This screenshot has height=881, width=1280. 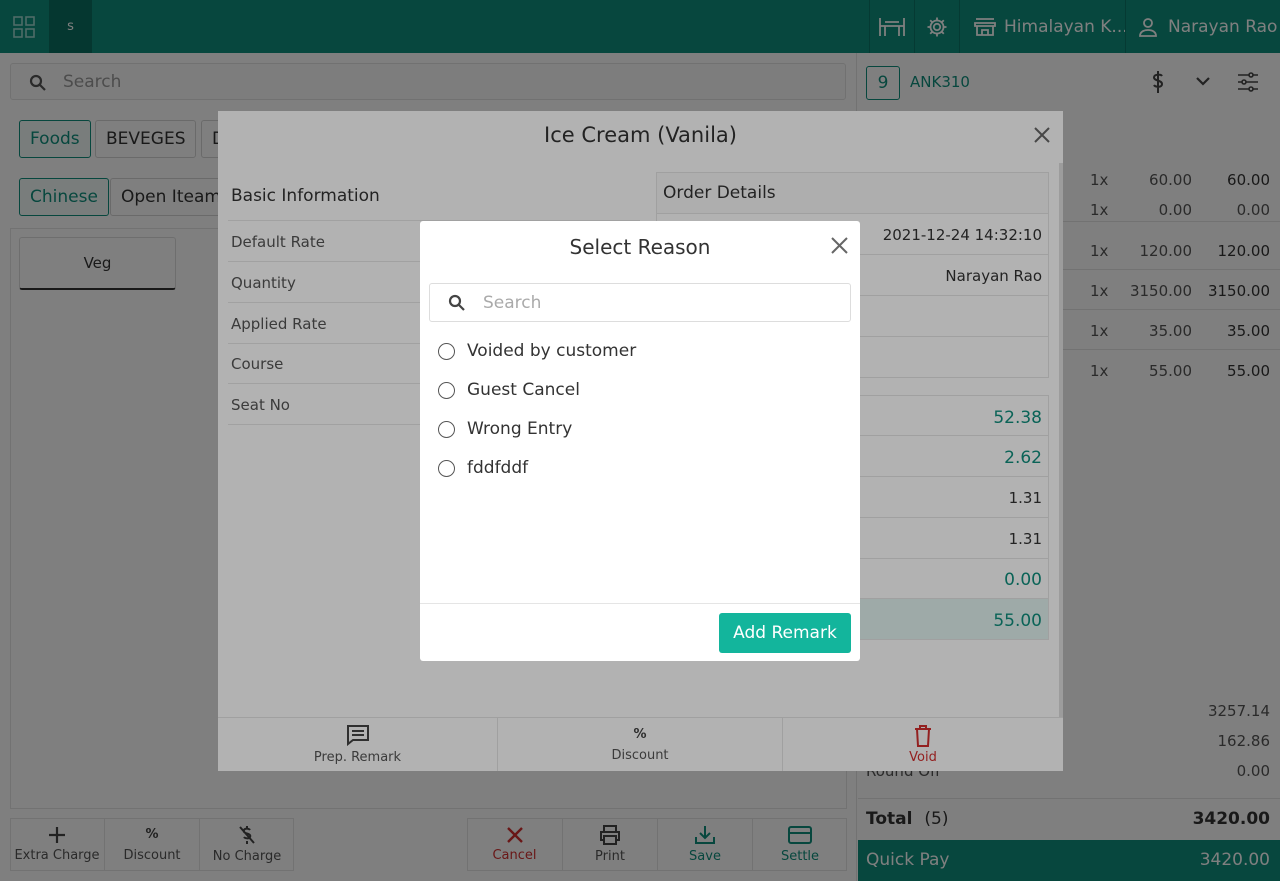 What do you see at coordinates (640, 603) in the screenshot?
I see `divider` at bounding box center [640, 603].